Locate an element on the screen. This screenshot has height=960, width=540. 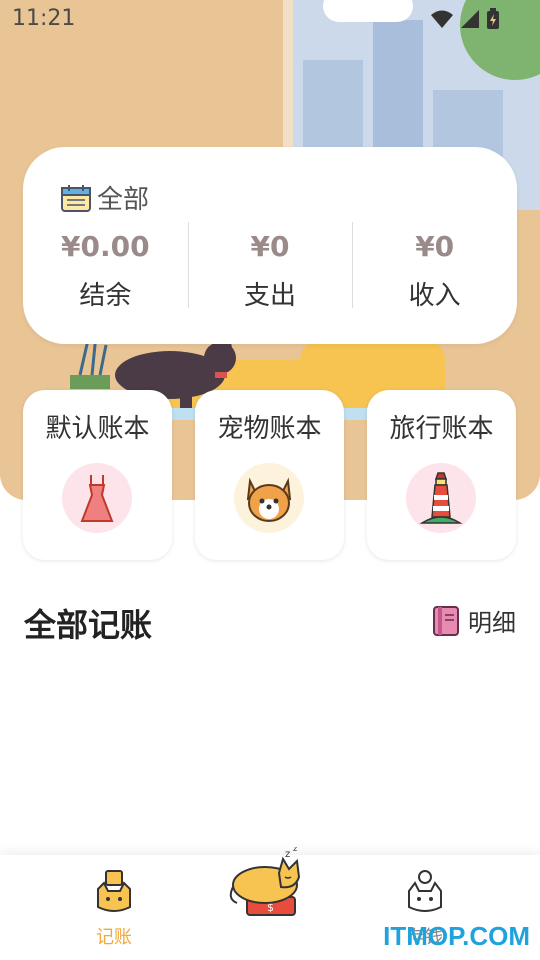
stat-expense-label: 支出 is located at coordinates (270, 296).